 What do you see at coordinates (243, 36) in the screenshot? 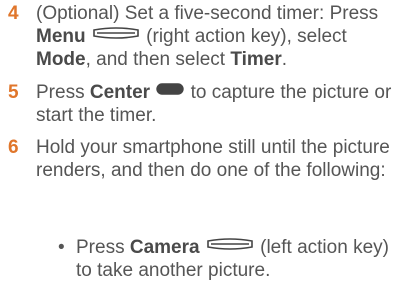
I see `step-after-key-text: (right action key), select` at bounding box center [243, 36].